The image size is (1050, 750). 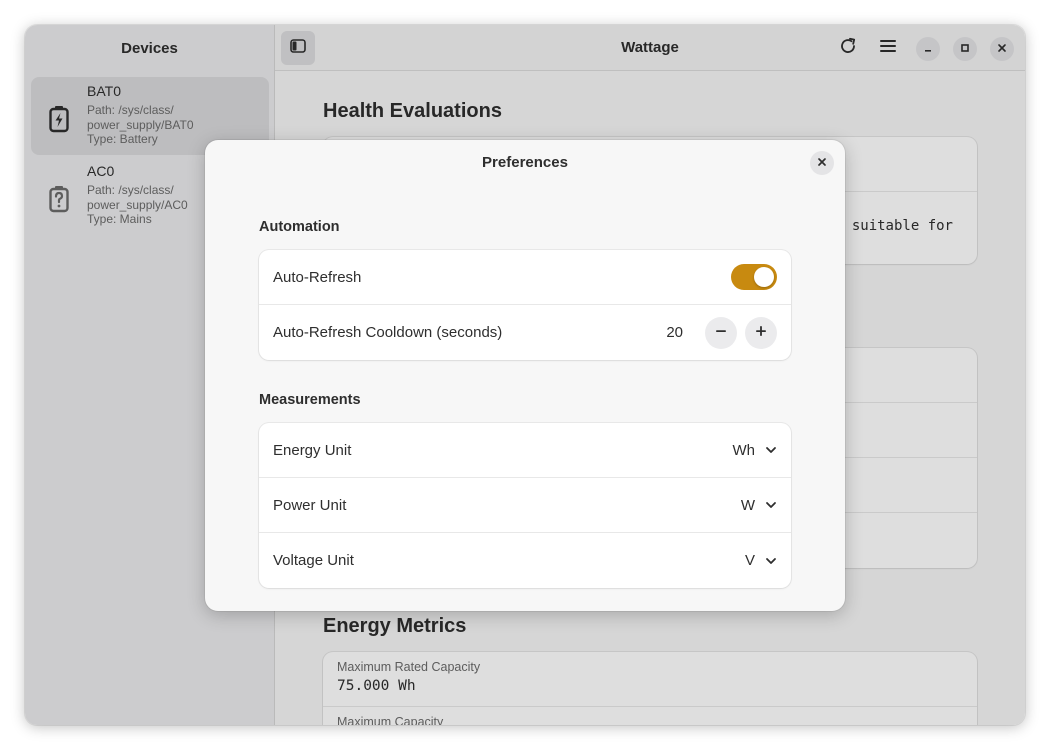 What do you see at coordinates (312, 450) in the screenshot?
I see `energy-unit-label: Energy Unit` at bounding box center [312, 450].